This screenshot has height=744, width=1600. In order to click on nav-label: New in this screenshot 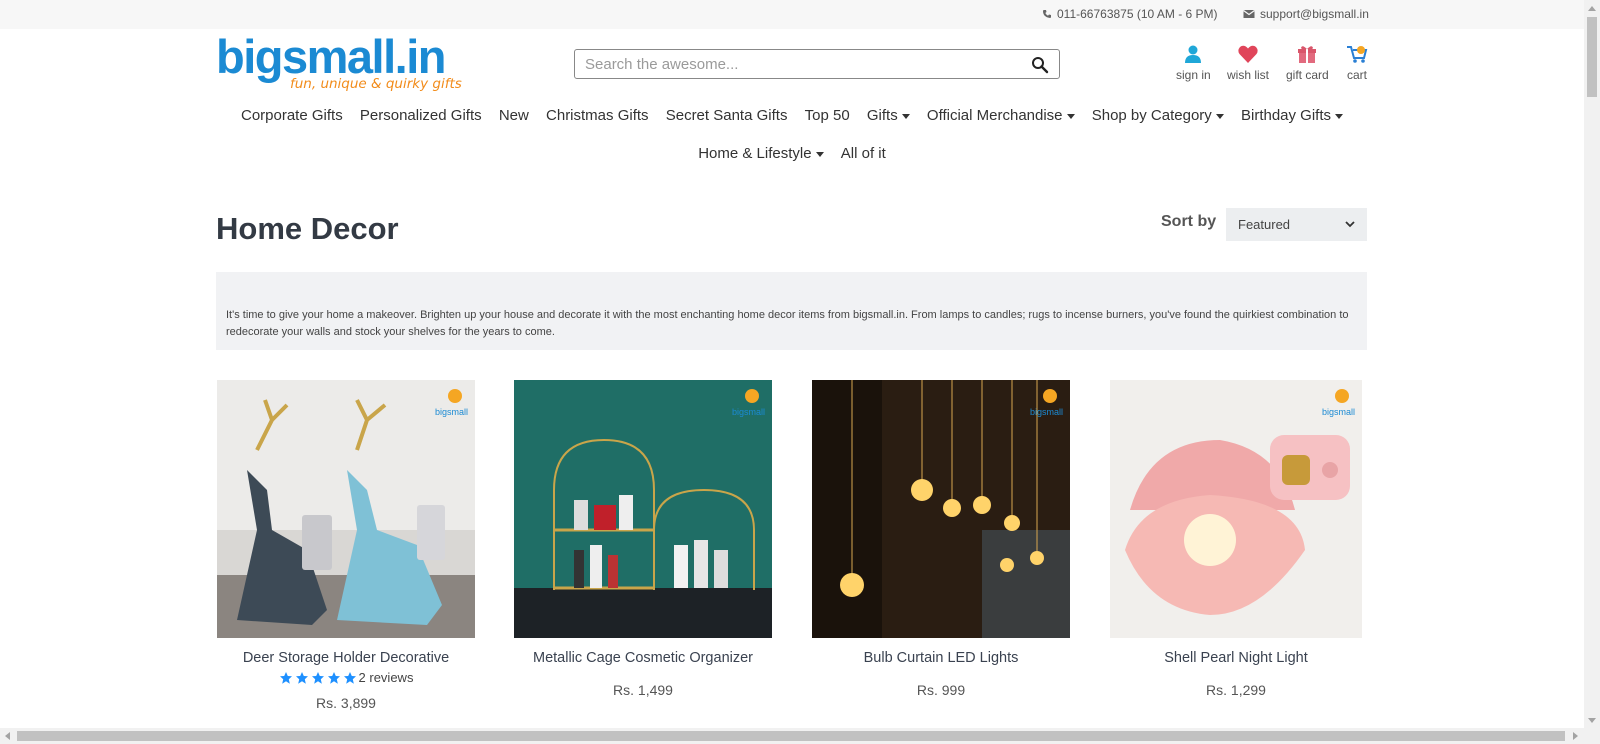, I will do `click(513, 115)`.